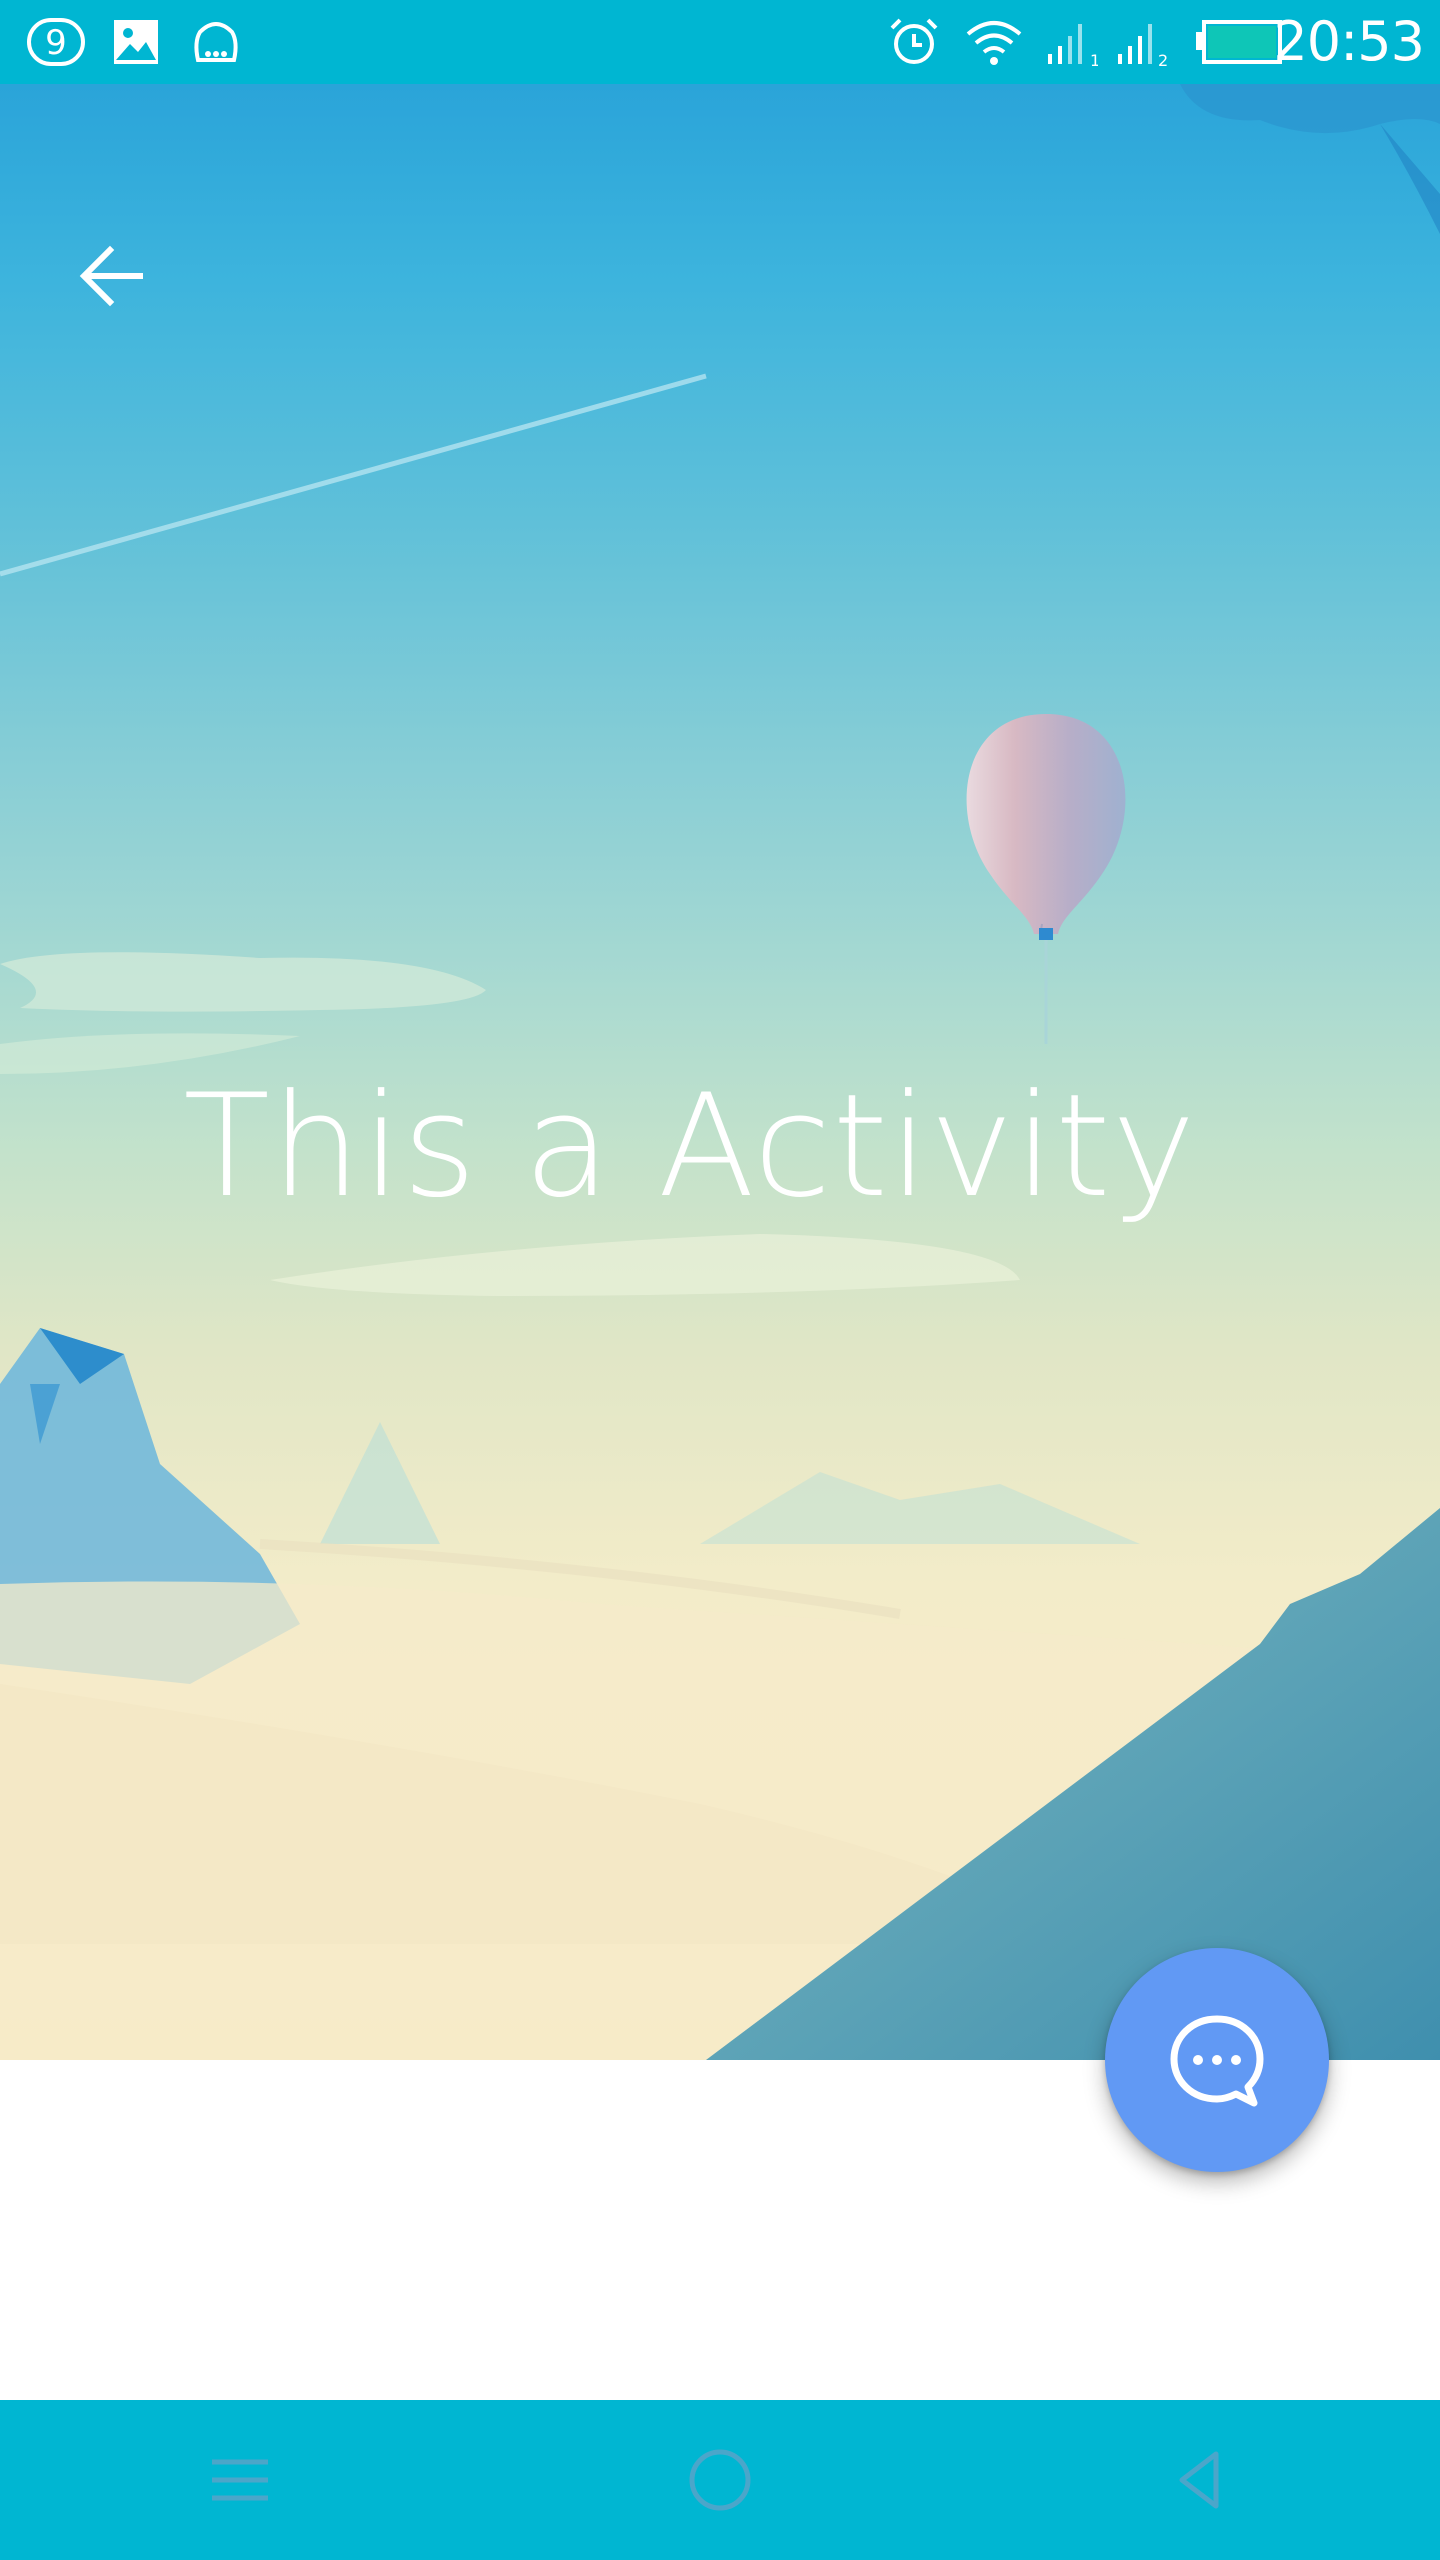 Image resolution: width=1440 pixels, height=2560 pixels. I want to click on image-icon, so click(136, 42).